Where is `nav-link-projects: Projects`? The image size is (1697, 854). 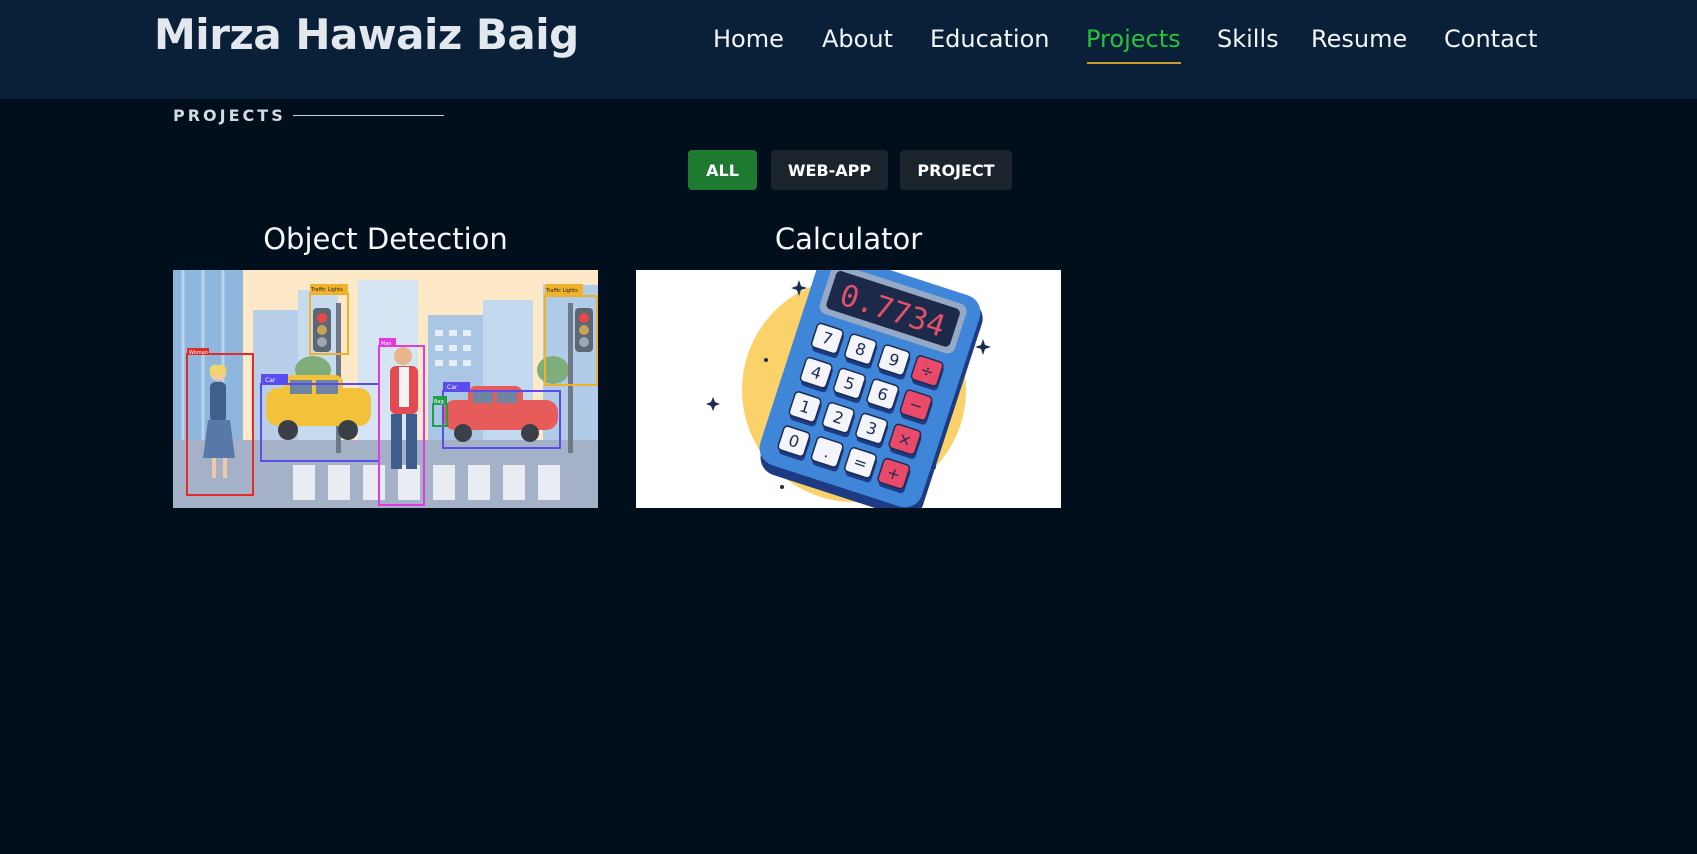 nav-link-projects: Projects is located at coordinates (1133, 39).